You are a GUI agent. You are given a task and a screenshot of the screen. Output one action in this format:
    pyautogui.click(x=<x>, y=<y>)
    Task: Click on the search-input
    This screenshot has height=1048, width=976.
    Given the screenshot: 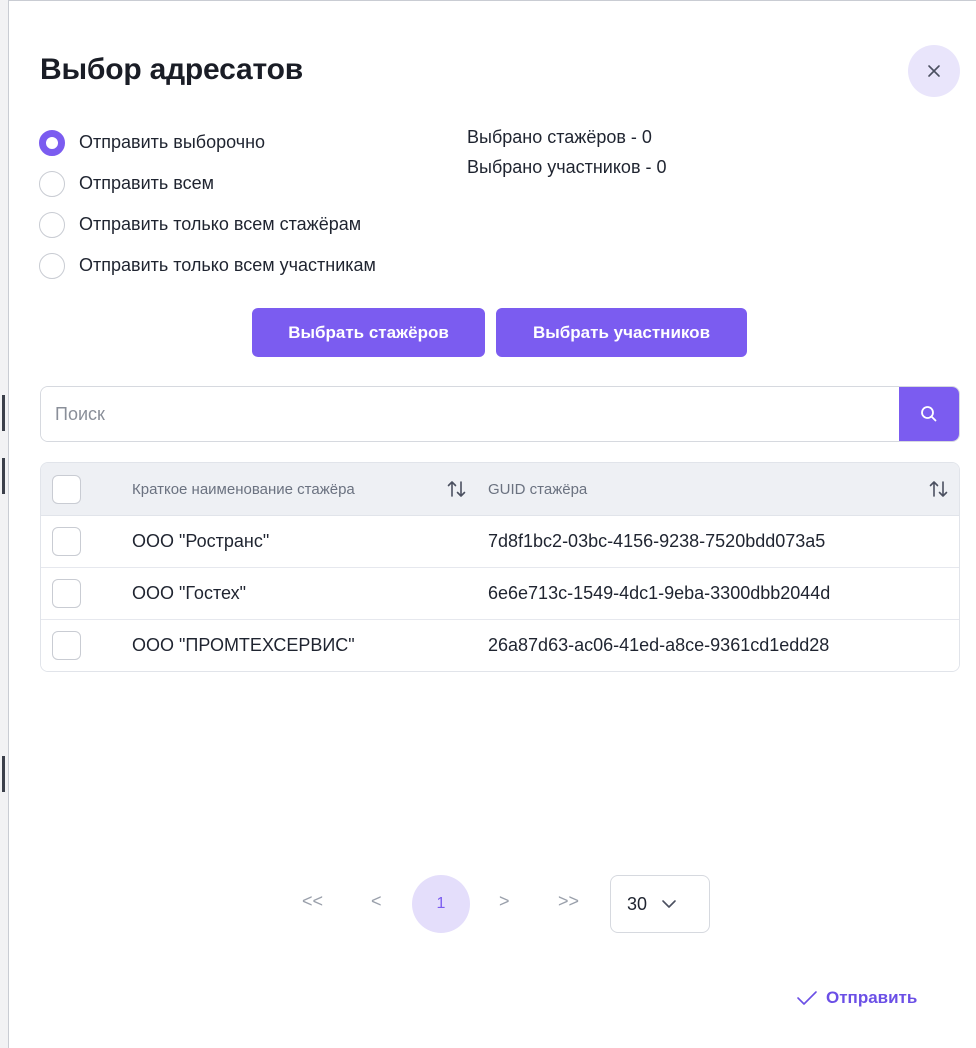 What is the action you would take?
    pyautogui.click(x=470, y=414)
    